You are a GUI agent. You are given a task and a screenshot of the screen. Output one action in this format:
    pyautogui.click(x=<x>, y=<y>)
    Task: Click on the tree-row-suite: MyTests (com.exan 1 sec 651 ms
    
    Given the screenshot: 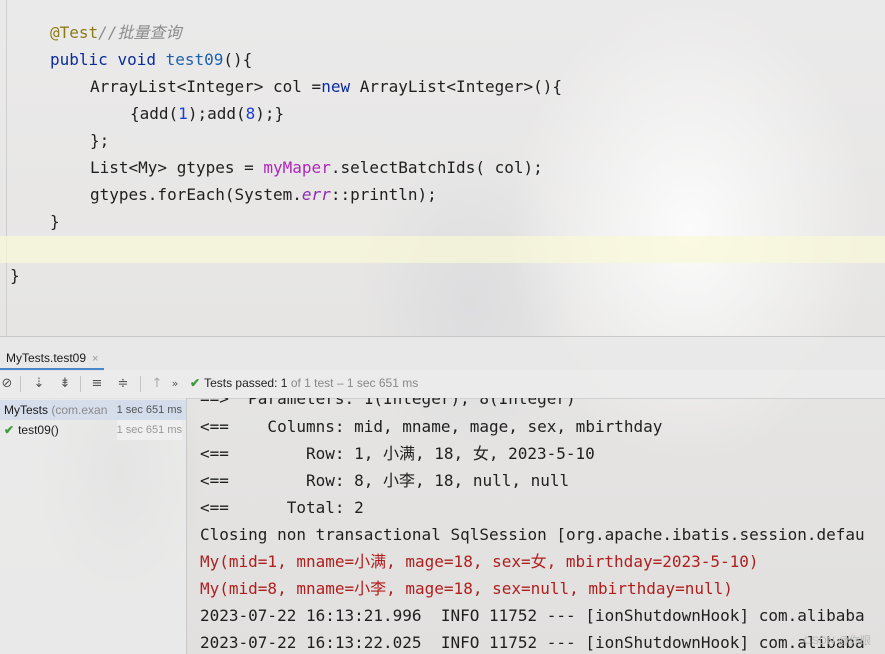 What is the action you would take?
    pyautogui.click(x=93, y=410)
    